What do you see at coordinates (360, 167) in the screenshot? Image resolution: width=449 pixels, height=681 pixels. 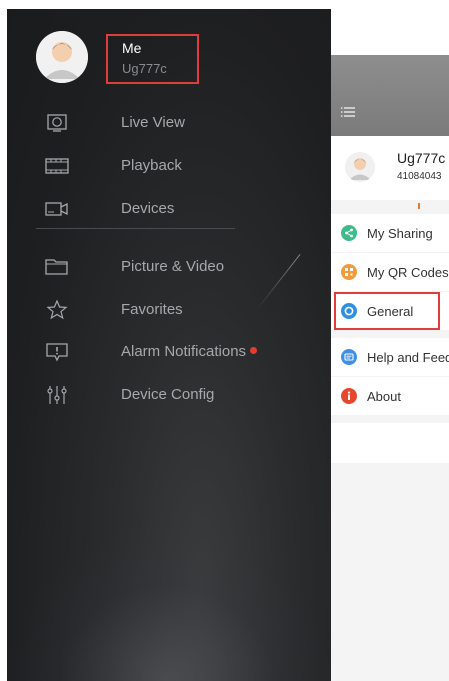 I see `user-avatar` at bounding box center [360, 167].